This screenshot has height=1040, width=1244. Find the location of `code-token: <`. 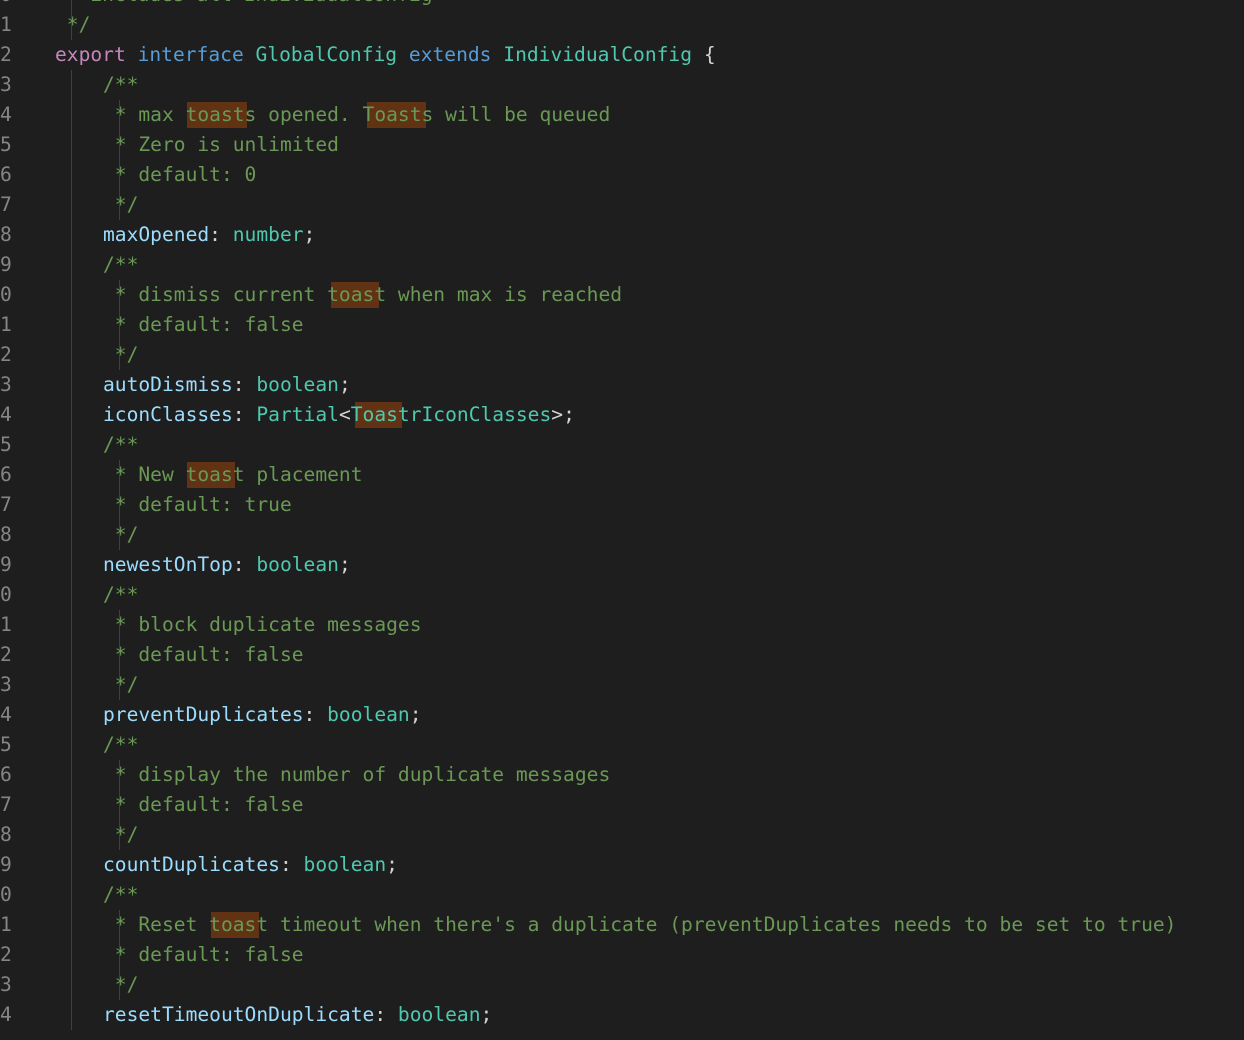

code-token: < is located at coordinates (344, 414).